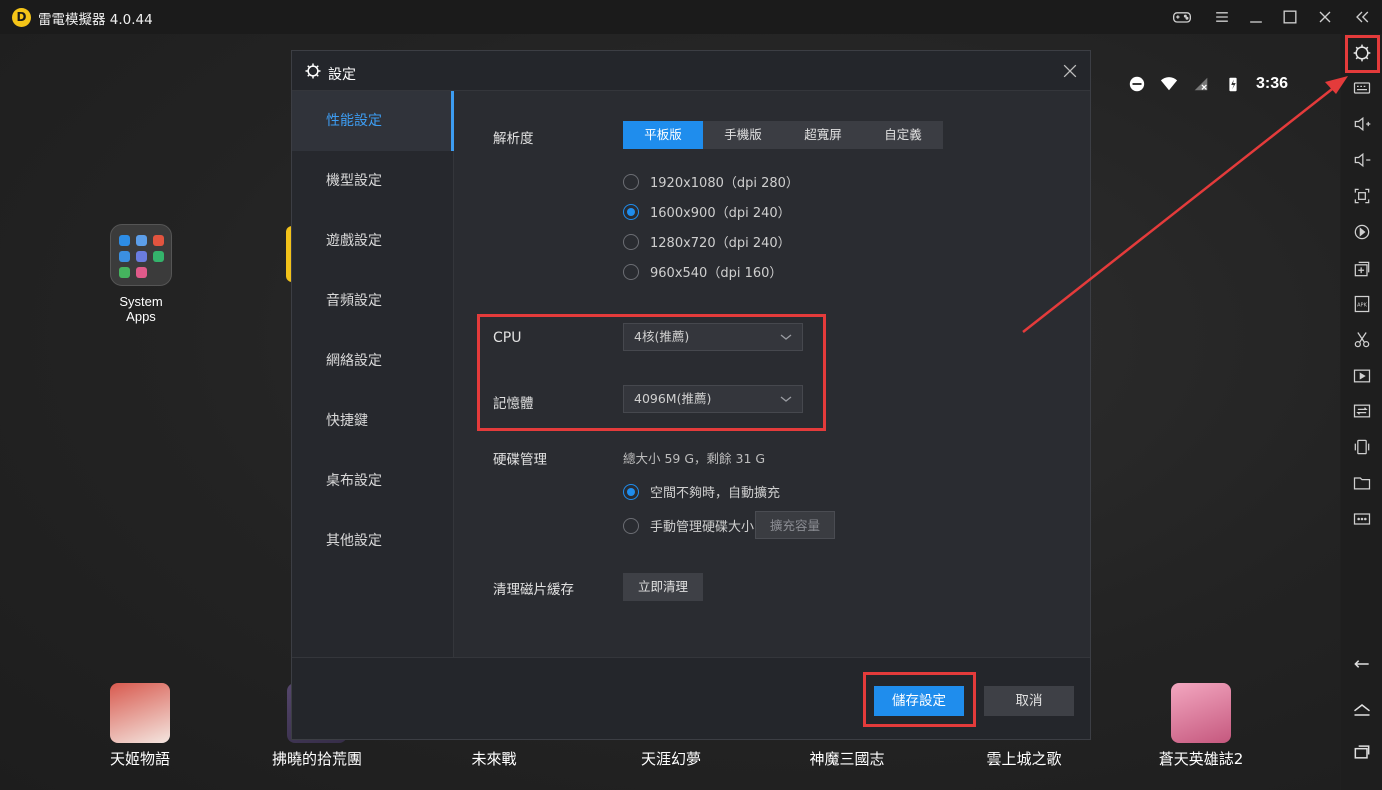 Image resolution: width=1382 pixels, height=790 pixels. I want to click on keyboard-icon, so click(1362, 88).